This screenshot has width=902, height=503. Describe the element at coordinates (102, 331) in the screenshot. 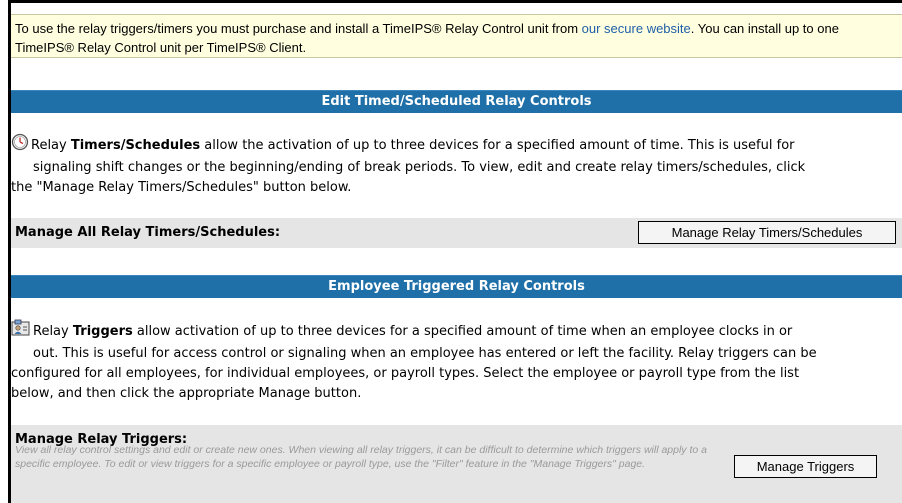

I see `triggers-desc-bold: Triggers` at that location.